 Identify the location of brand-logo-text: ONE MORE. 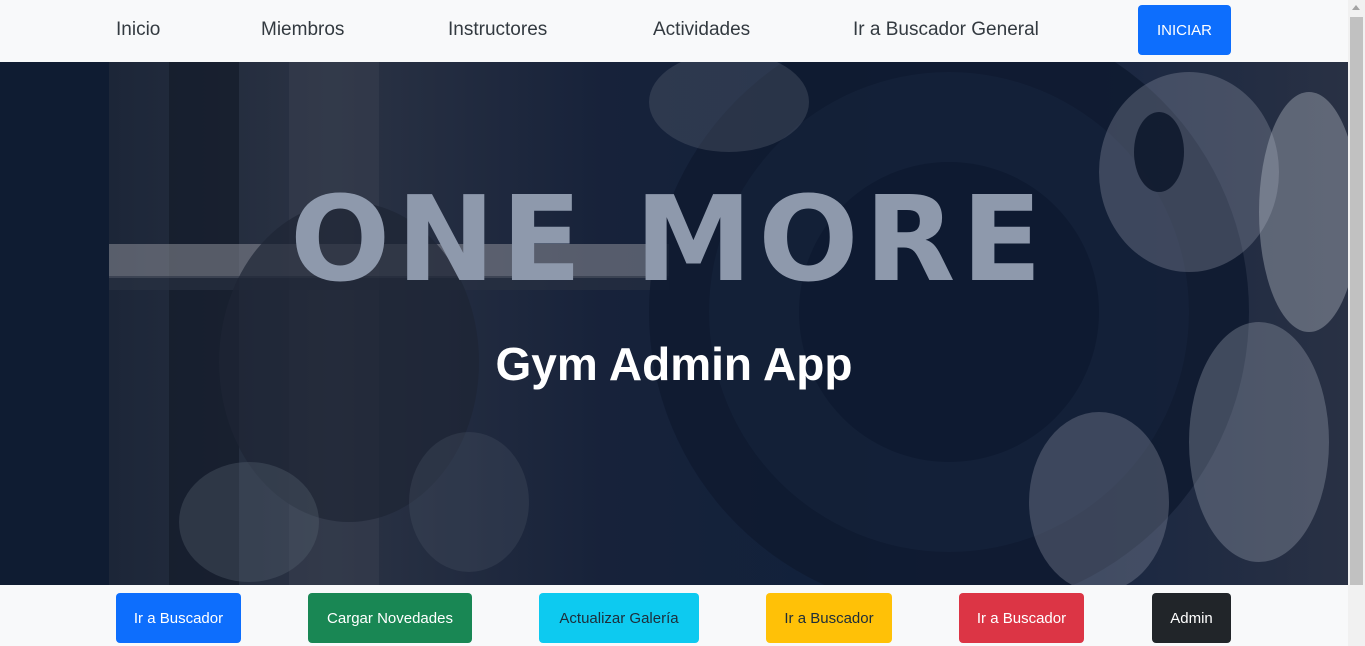
(669, 239).